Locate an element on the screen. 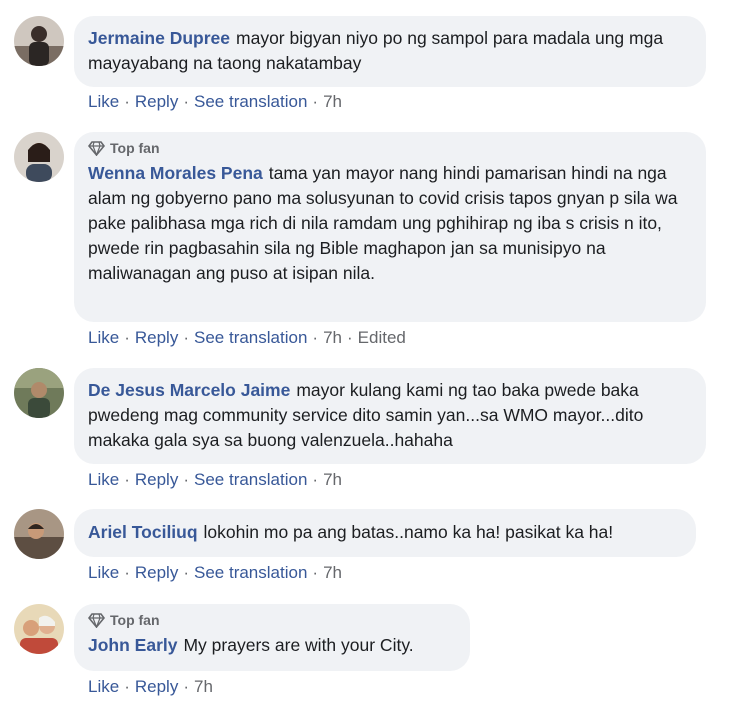 The height and width of the screenshot is (703, 750). comment-author: John Early is located at coordinates (132, 645).